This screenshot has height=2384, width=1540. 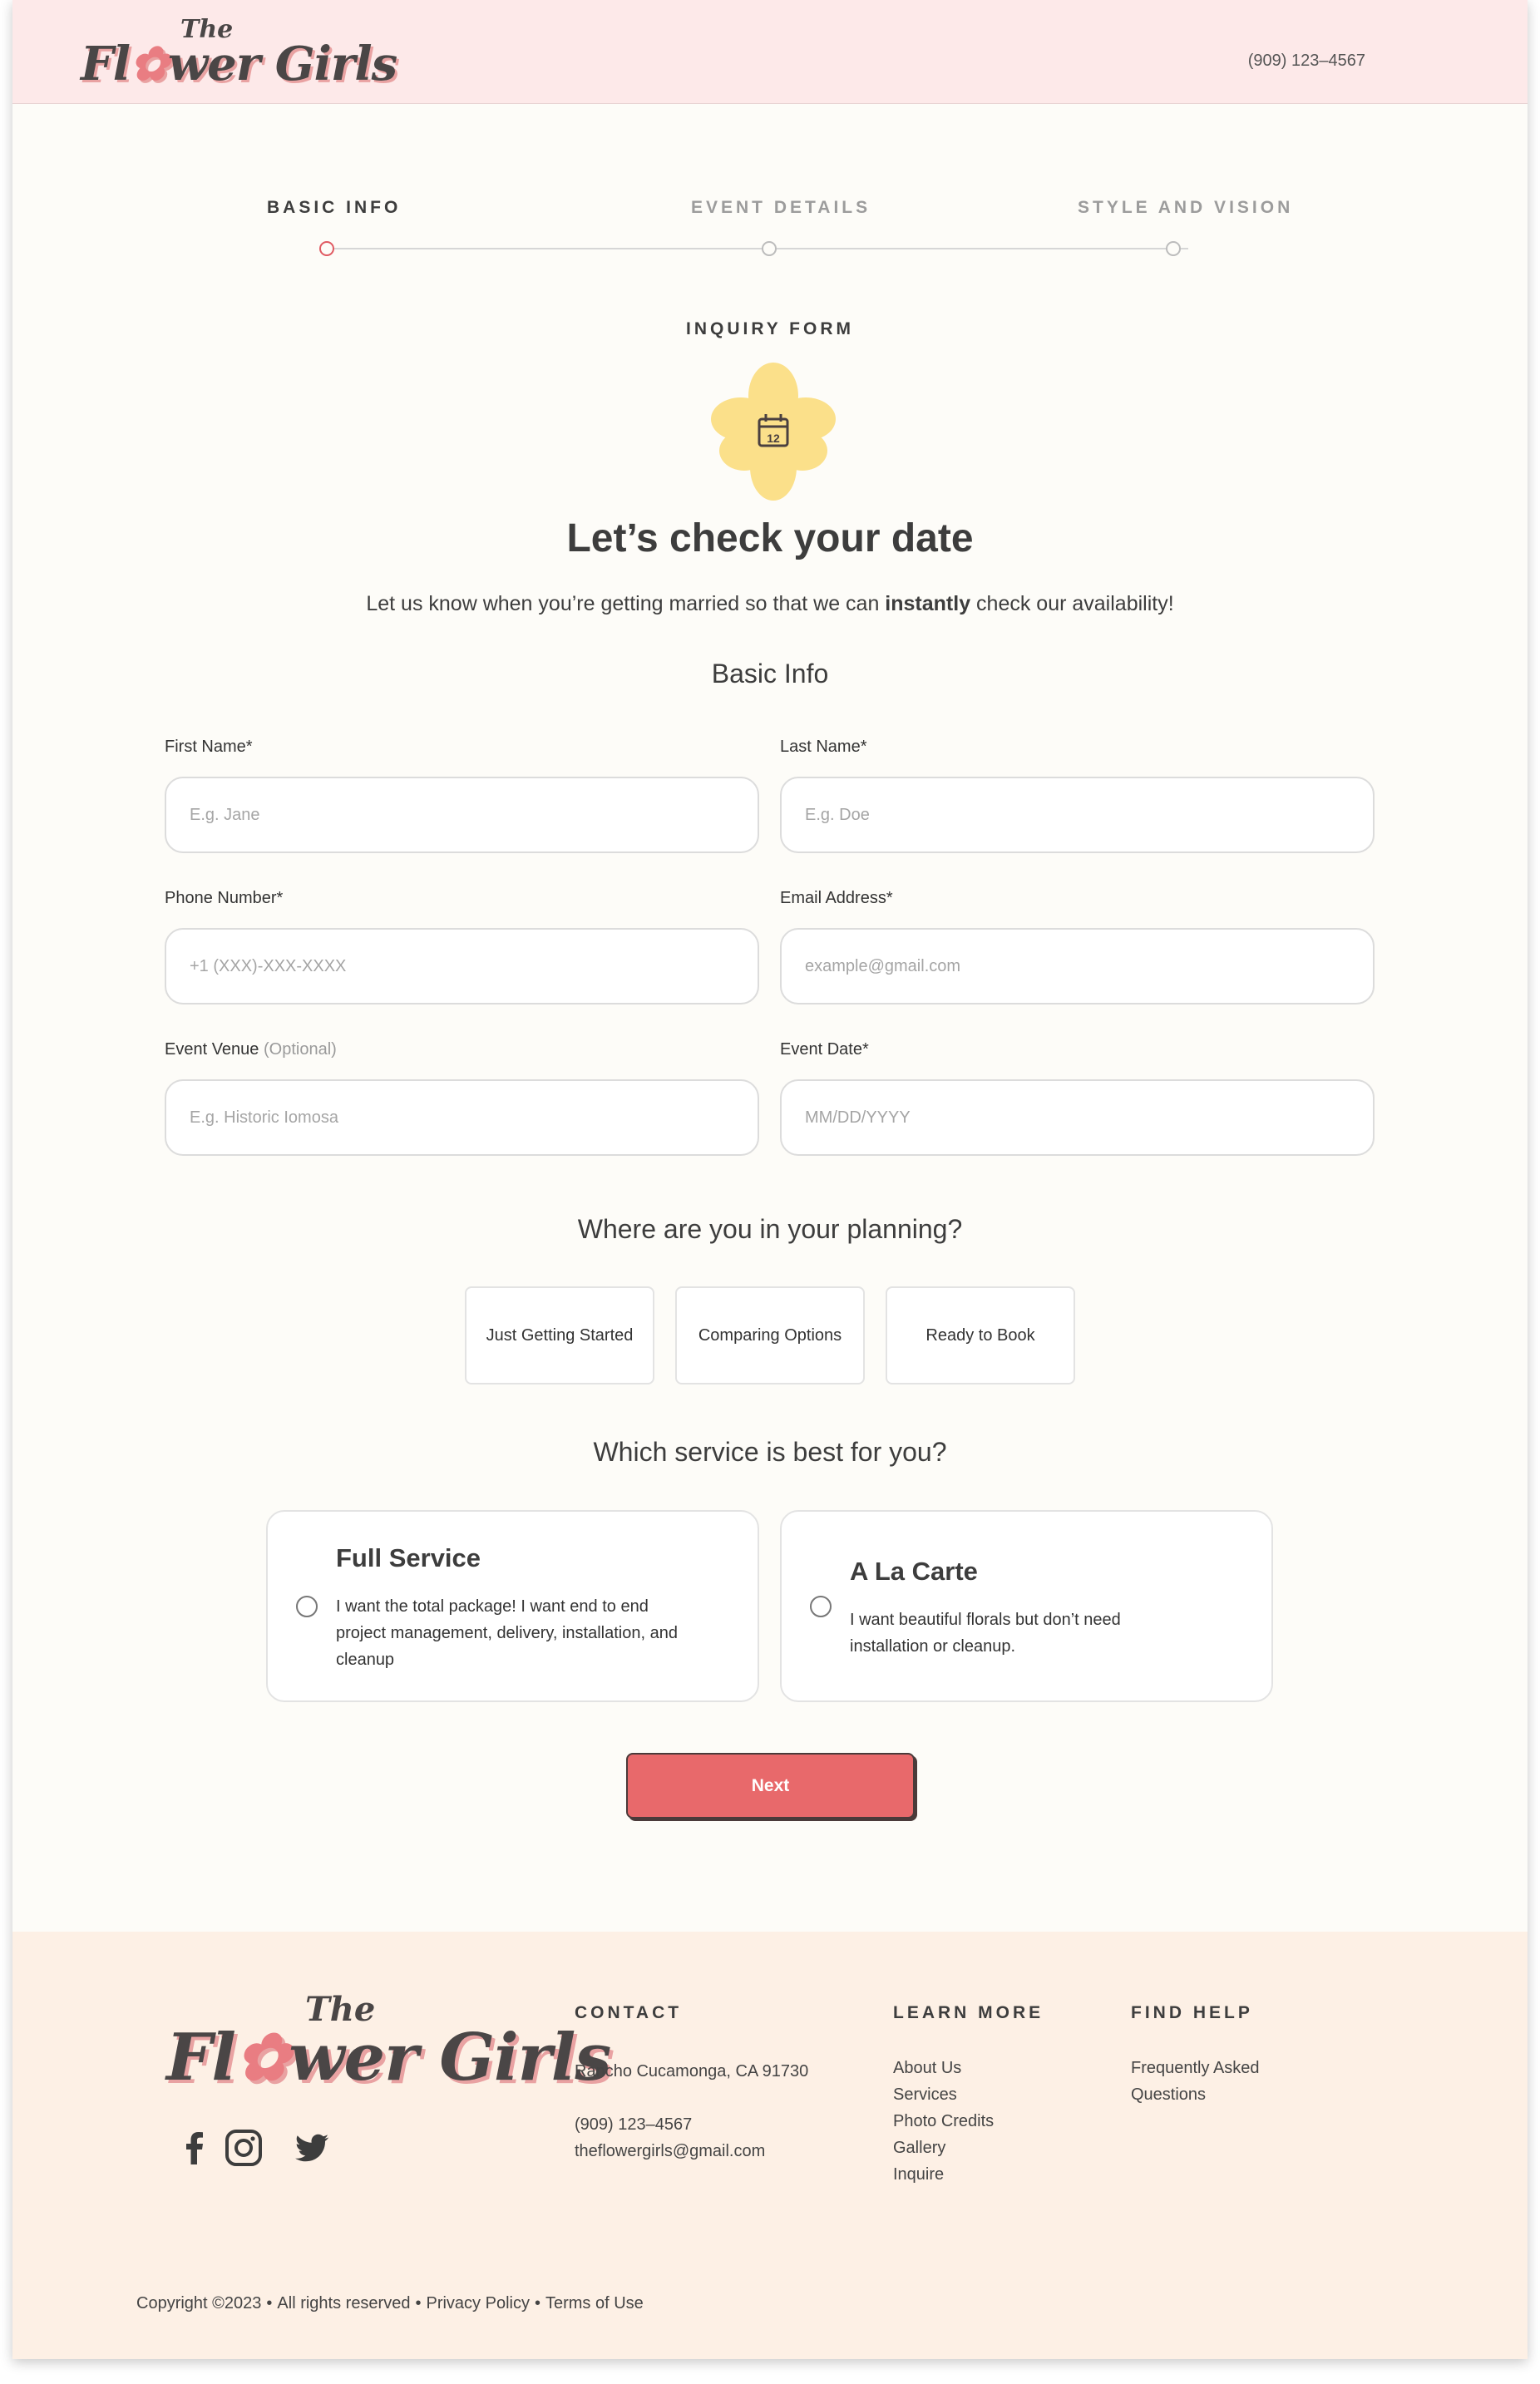 I want to click on instagram-icon, so click(x=244, y=2148).